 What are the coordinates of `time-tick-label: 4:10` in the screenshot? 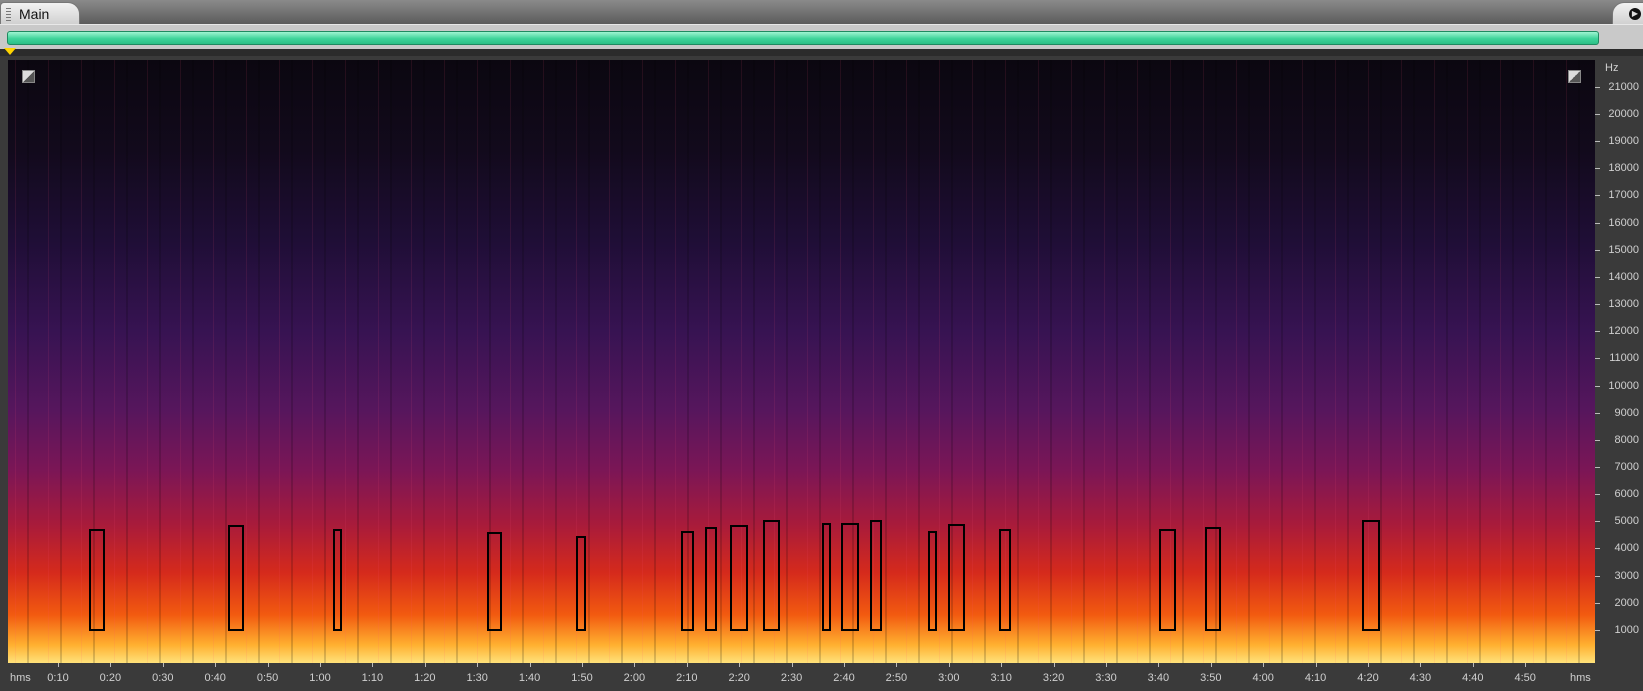 It's located at (1315, 678).